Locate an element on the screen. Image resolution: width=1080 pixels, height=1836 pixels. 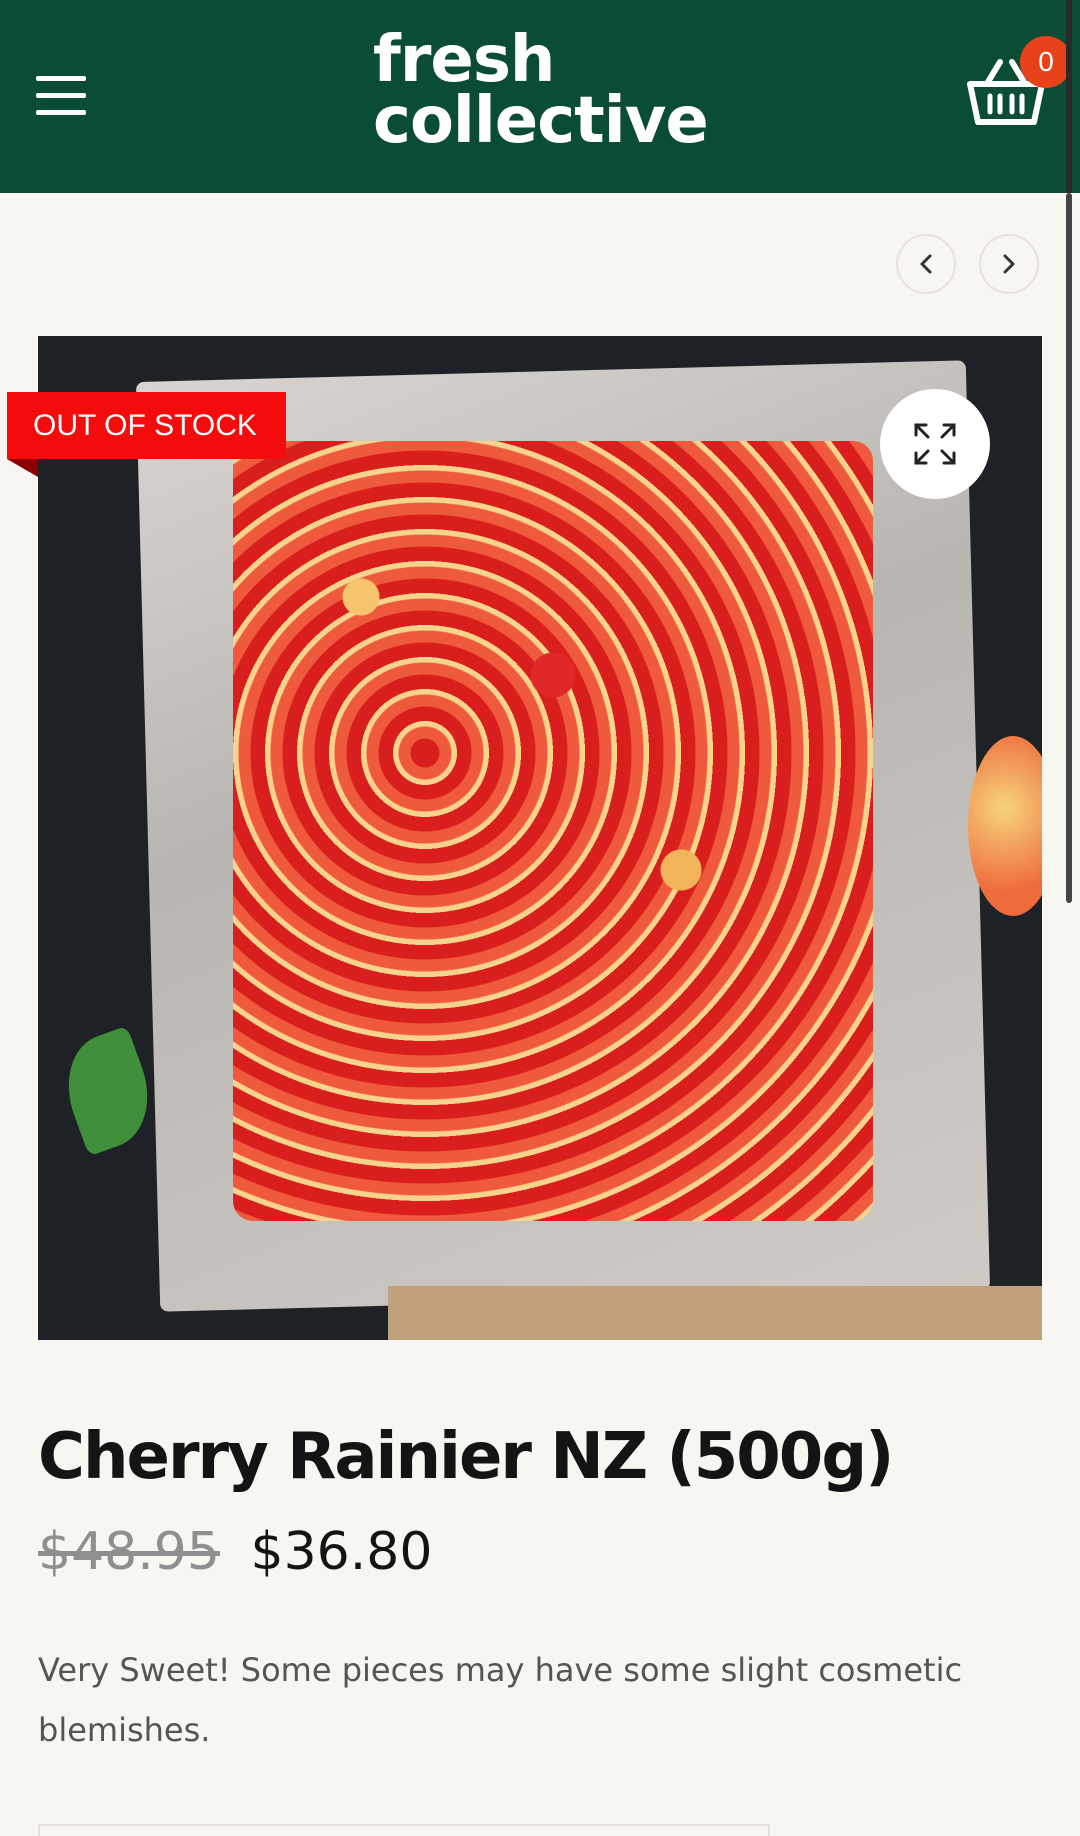
site-header: fresh collective 0 is located at coordinates (540, 96).